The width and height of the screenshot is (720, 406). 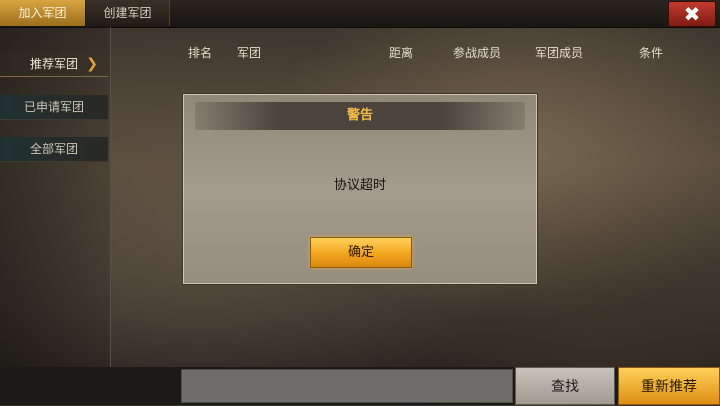 What do you see at coordinates (559, 53) in the screenshot?
I see `column-header-legion-members: 军团成员` at bounding box center [559, 53].